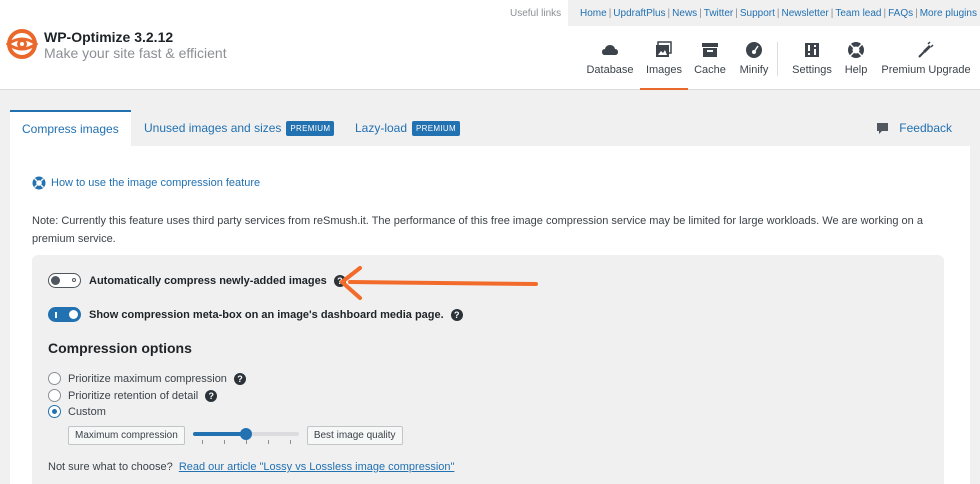 The image size is (980, 484). I want to click on nav-database: Database, so click(610, 64).